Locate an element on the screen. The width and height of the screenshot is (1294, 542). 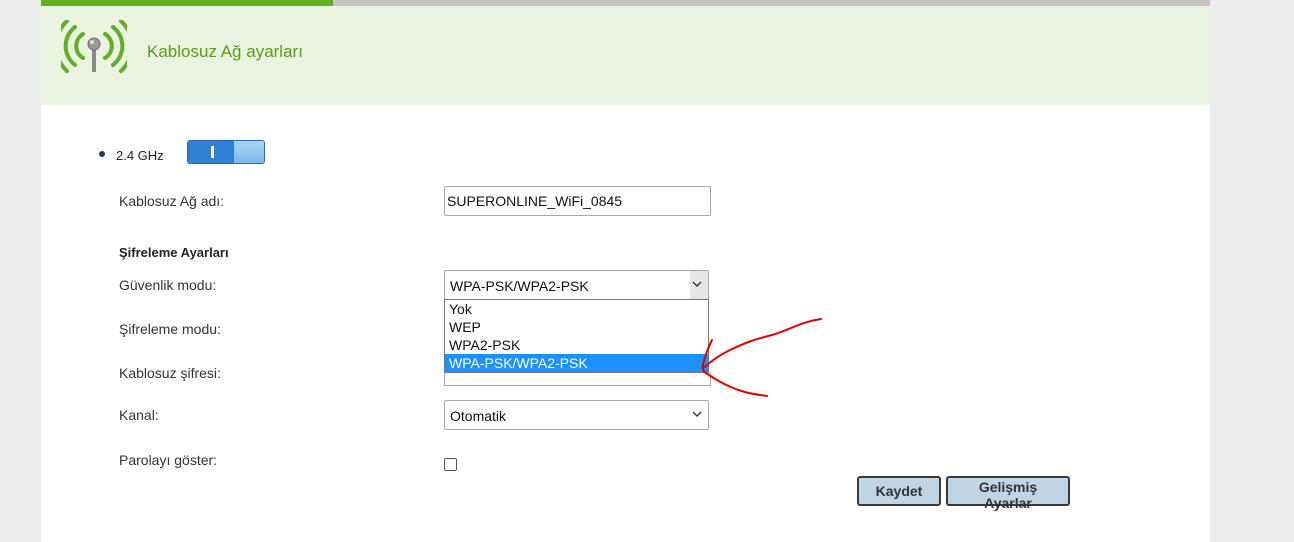
toggle-on-mark is located at coordinates (212, 152).